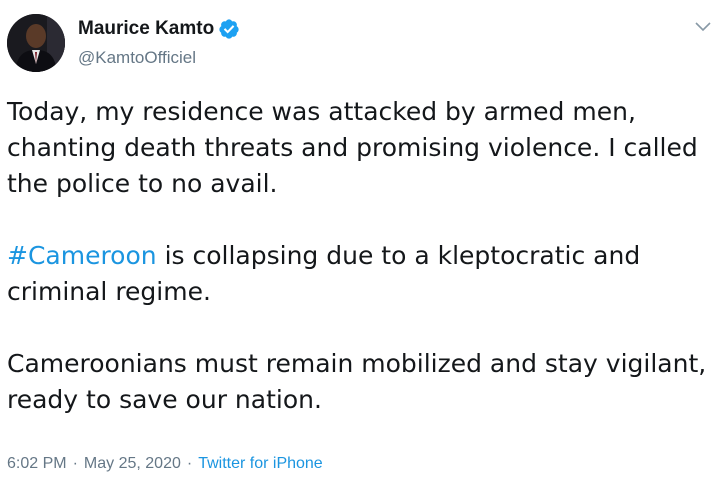 The image size is (719, 479). What do you see at coordinates (37, 463) in the screenshot?
I see `tweet-time: 6:02 PM` at bounding box center [37, 463].